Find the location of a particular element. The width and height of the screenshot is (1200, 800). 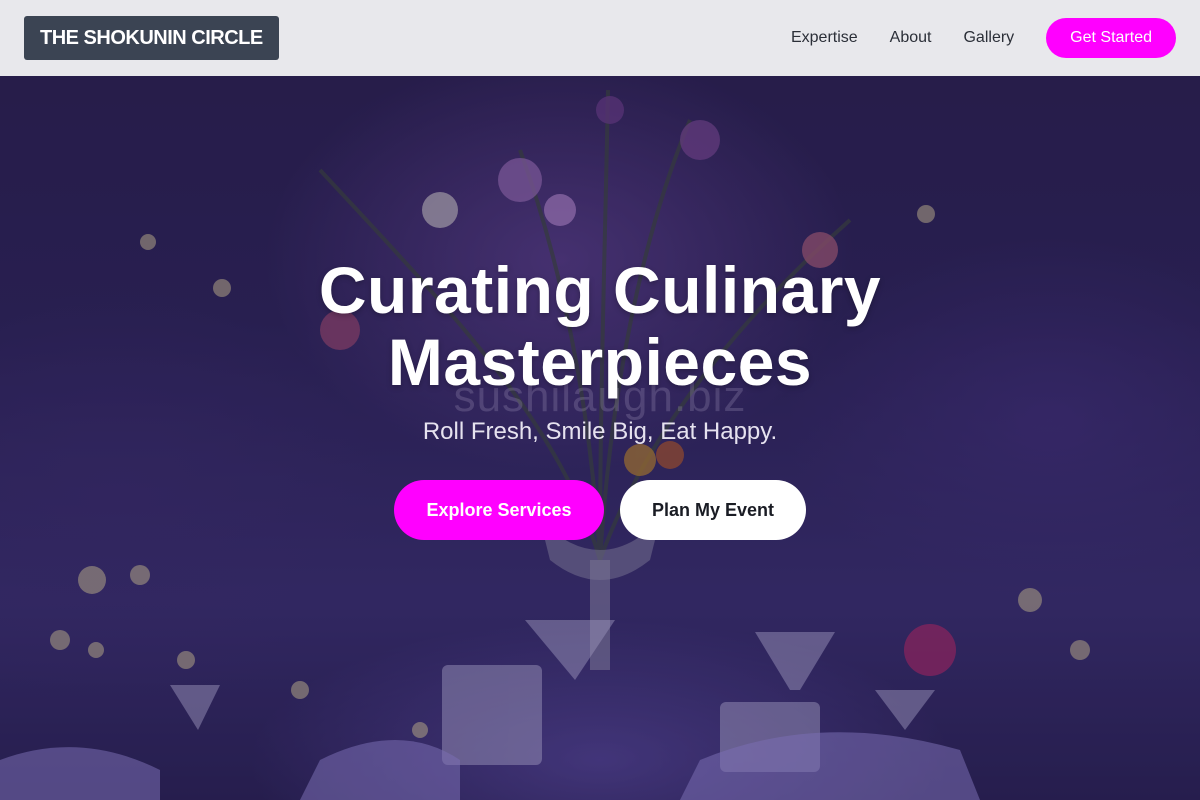

brand-logo: THE SHOKUNIN CIRCLE is located at coordinates (151, 38).